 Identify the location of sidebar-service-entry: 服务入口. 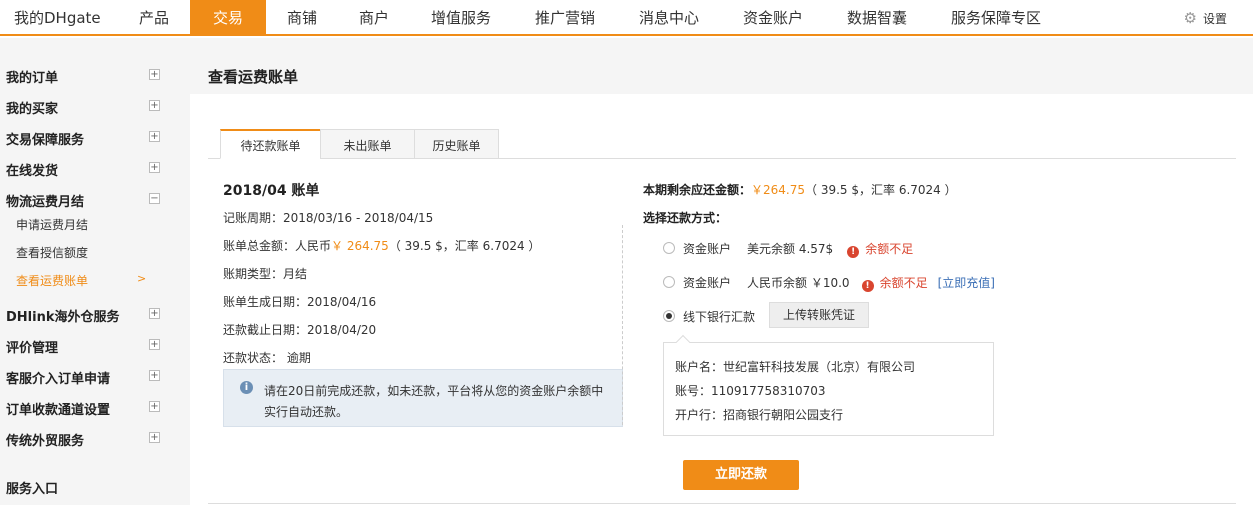
(81, 487).